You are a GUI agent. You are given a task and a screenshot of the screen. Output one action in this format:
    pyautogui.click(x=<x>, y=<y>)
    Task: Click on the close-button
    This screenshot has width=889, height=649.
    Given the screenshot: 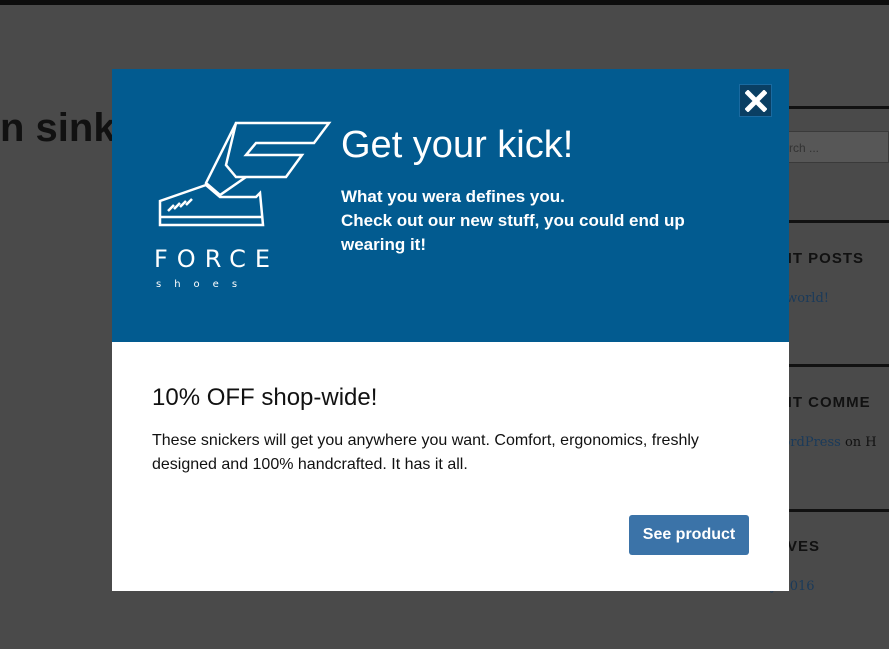 What is the action you would take?
    pyautogui.click(x=755, y=100)
    